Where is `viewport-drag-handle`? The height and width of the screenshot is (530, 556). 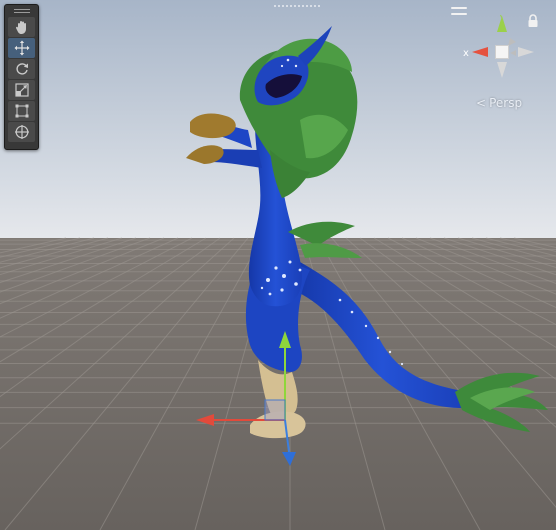
viewport-drag-handle is located at coordinates (297, 5).